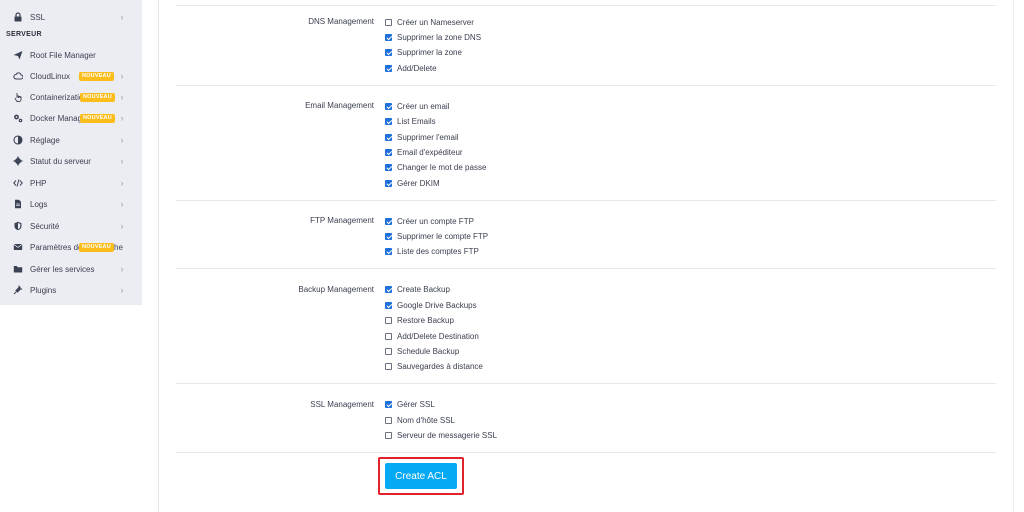 This screenshot has height=512, width=1024. What do you see at coordinates (435, 221) in the screenshot?
I see `option-label: Créer un compte FTP` at bounding box center [435, 221].